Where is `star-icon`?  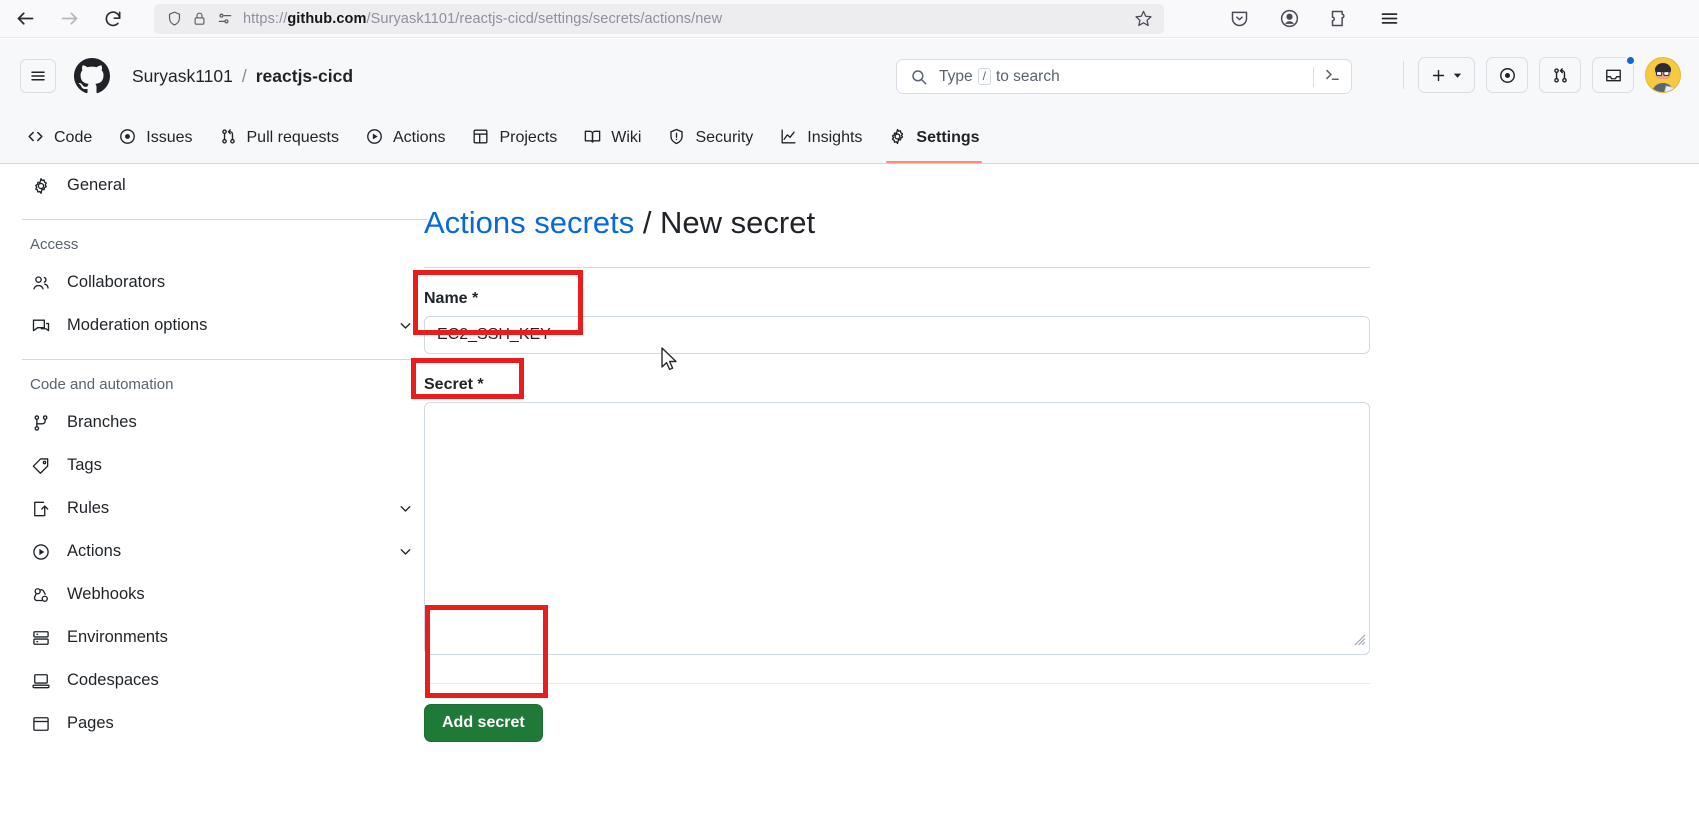
star-icon is located at coordinates (1143, 18).